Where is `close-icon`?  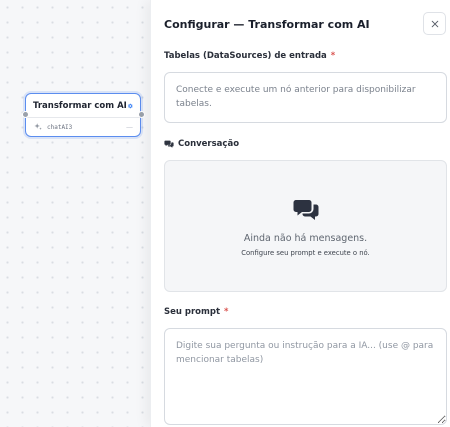
close-icon is located at coordinates (434, 23).